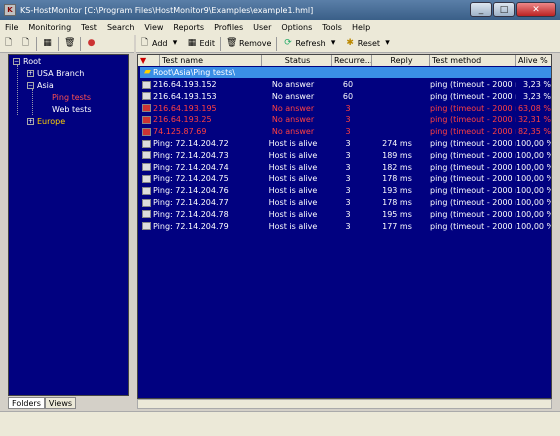  I want to click on test-name-label: 216.64.193.152, so click(185, 84).